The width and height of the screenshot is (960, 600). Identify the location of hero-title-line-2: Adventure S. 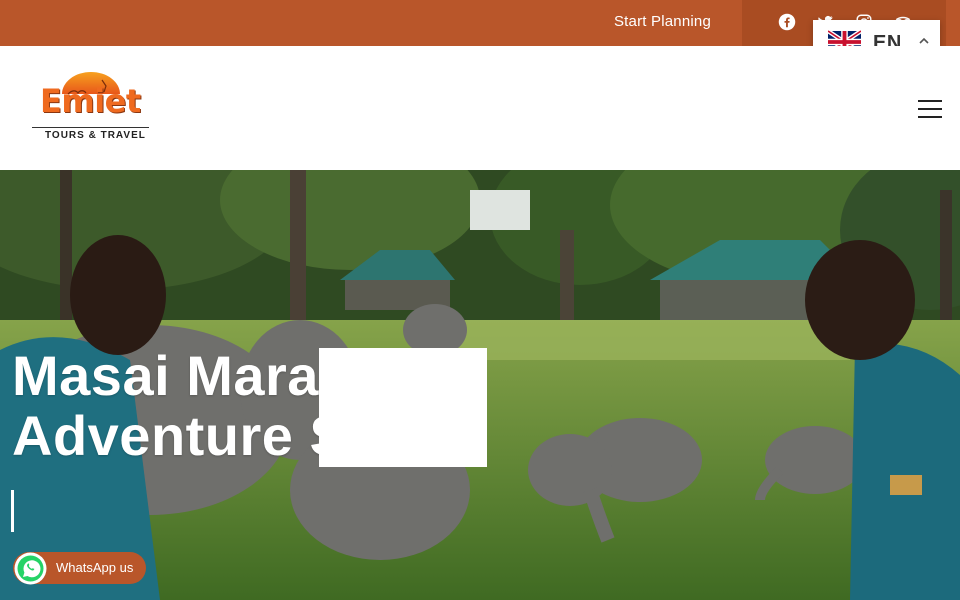
(180, 435).